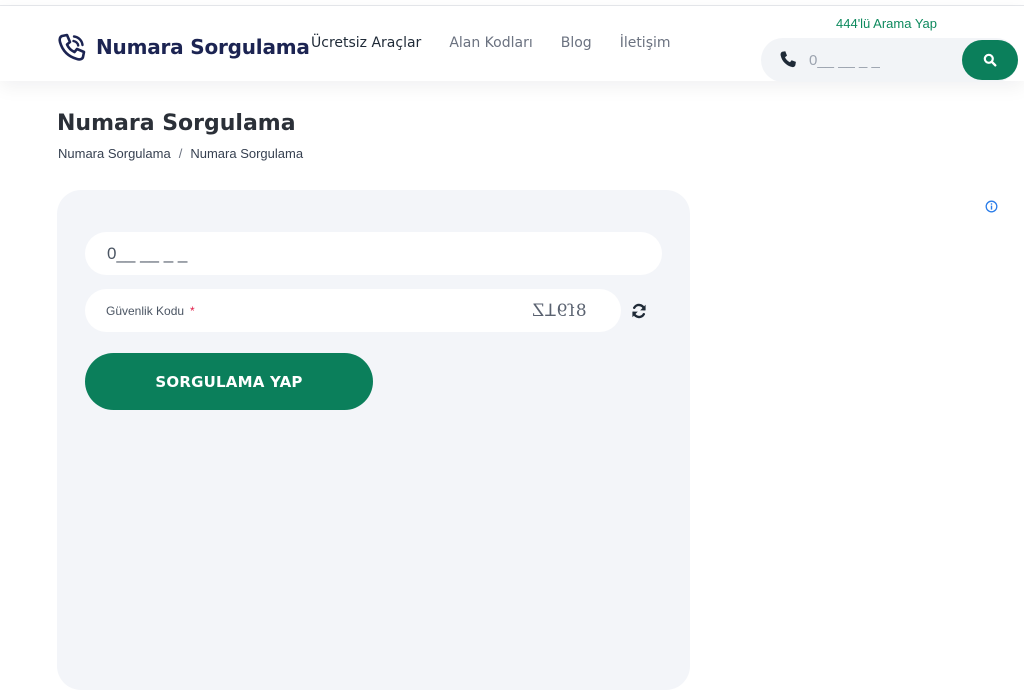 The image size is (1024, 692). Describe the element at coordinates (886, 23) in the screenshot. I see `call-444-link: 444'lü Arama Yap` at that location.